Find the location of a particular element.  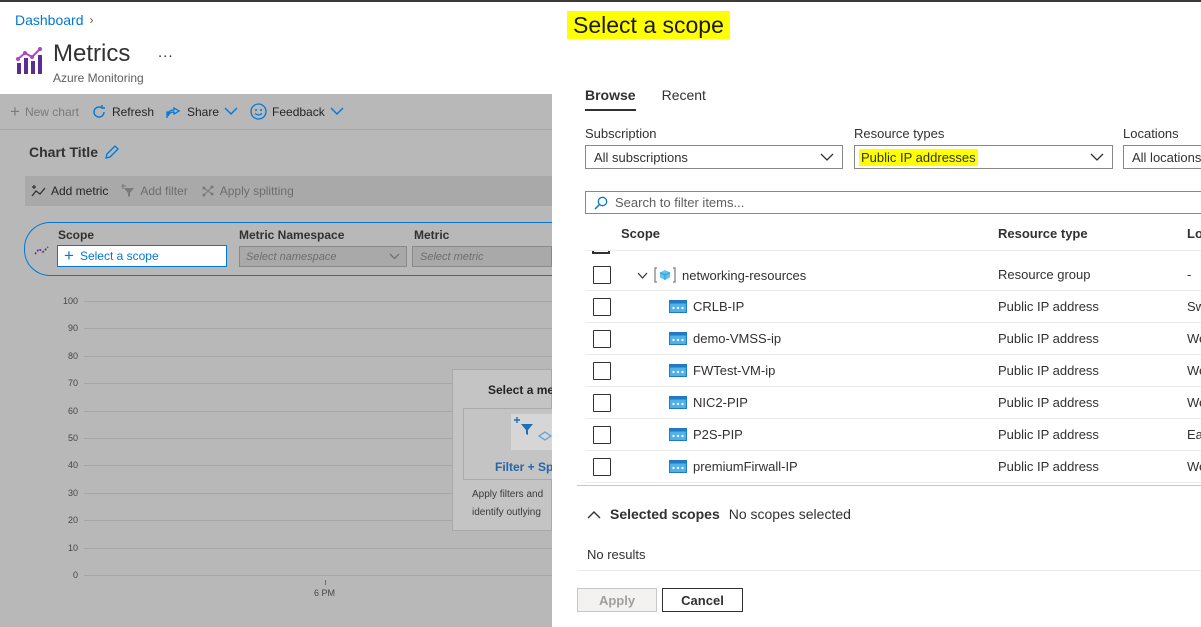

selected-scopes-header: Selected scopes No scopes selected is located at coordinates (719, 514).